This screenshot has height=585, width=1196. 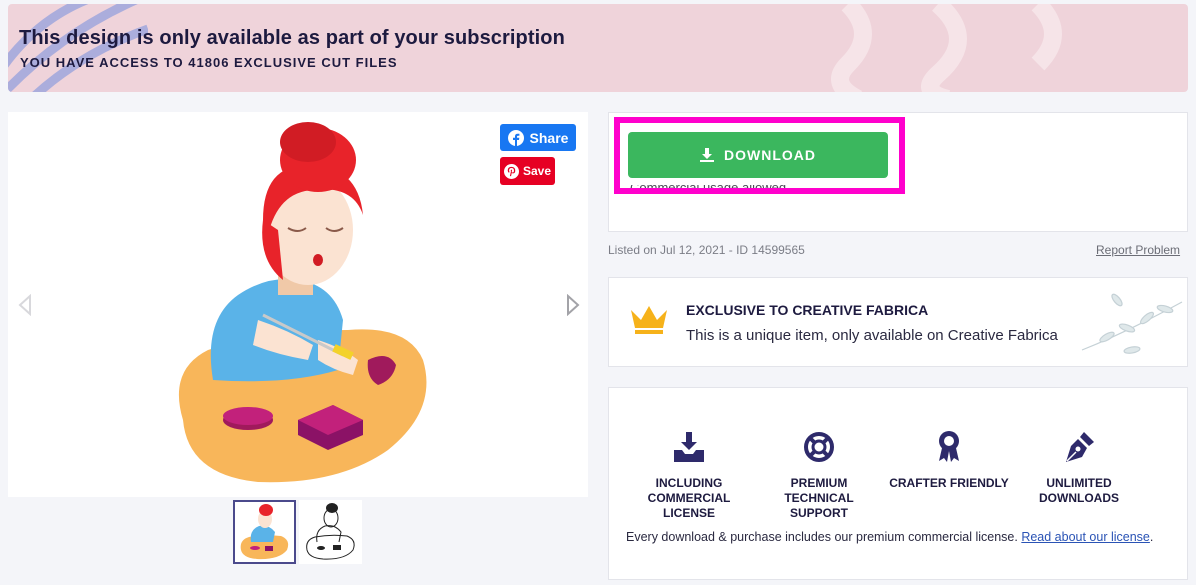 I want to click on thumbnail-color, so click(x=264, y=532).